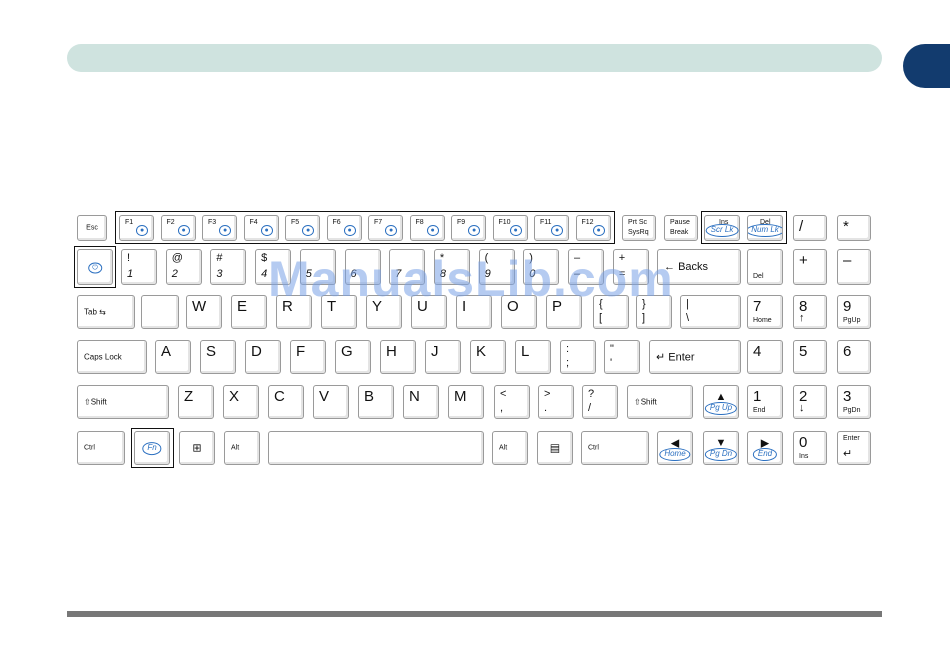  What do you see at coordinates (654, 312) in the screenshot?
I see `key-rbrace: }]` at bounding box center [654, 312].